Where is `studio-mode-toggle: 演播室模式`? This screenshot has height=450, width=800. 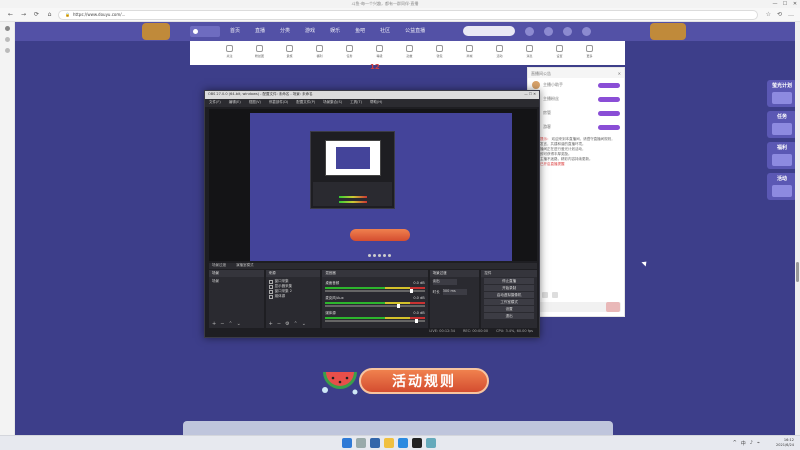
studio-mode-toggle: 演播室模式 is located at coordinates (245, 266).